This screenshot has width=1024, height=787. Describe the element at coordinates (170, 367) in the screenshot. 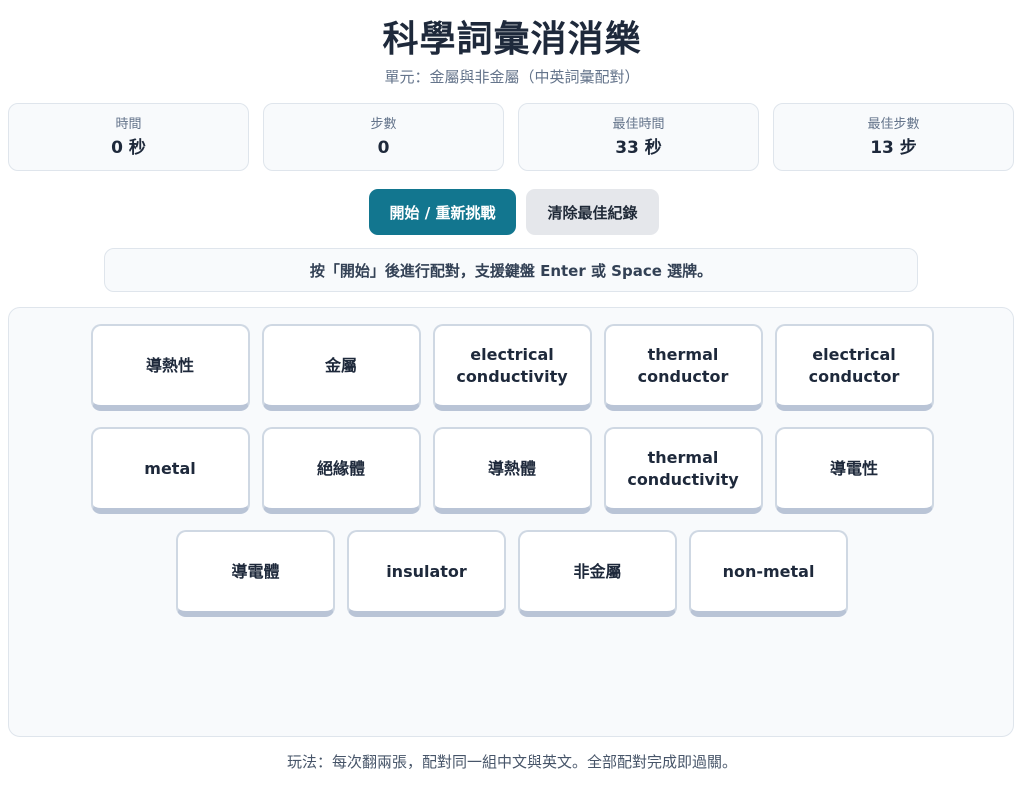

I see `card: 導熱性` at that location.